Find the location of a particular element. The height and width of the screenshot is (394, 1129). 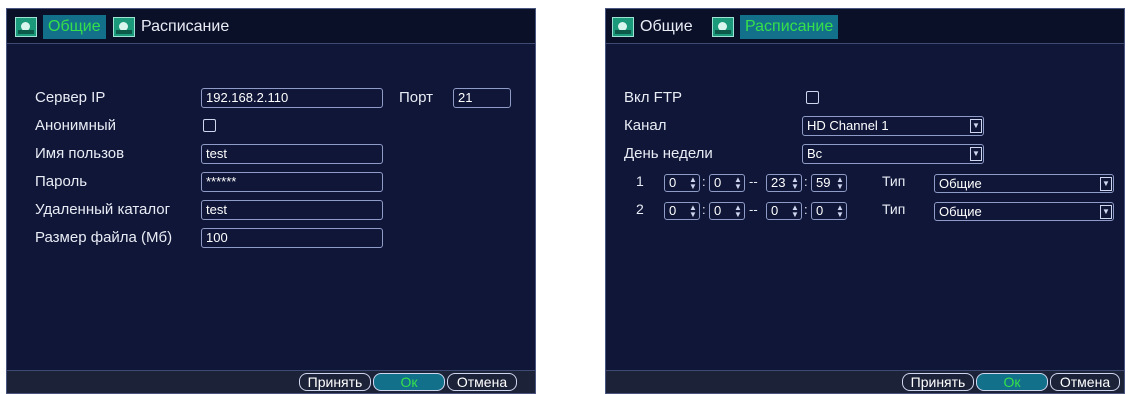

end-minute-spinner: 59 ▲ ▼ is located at coordinates (829, 183).